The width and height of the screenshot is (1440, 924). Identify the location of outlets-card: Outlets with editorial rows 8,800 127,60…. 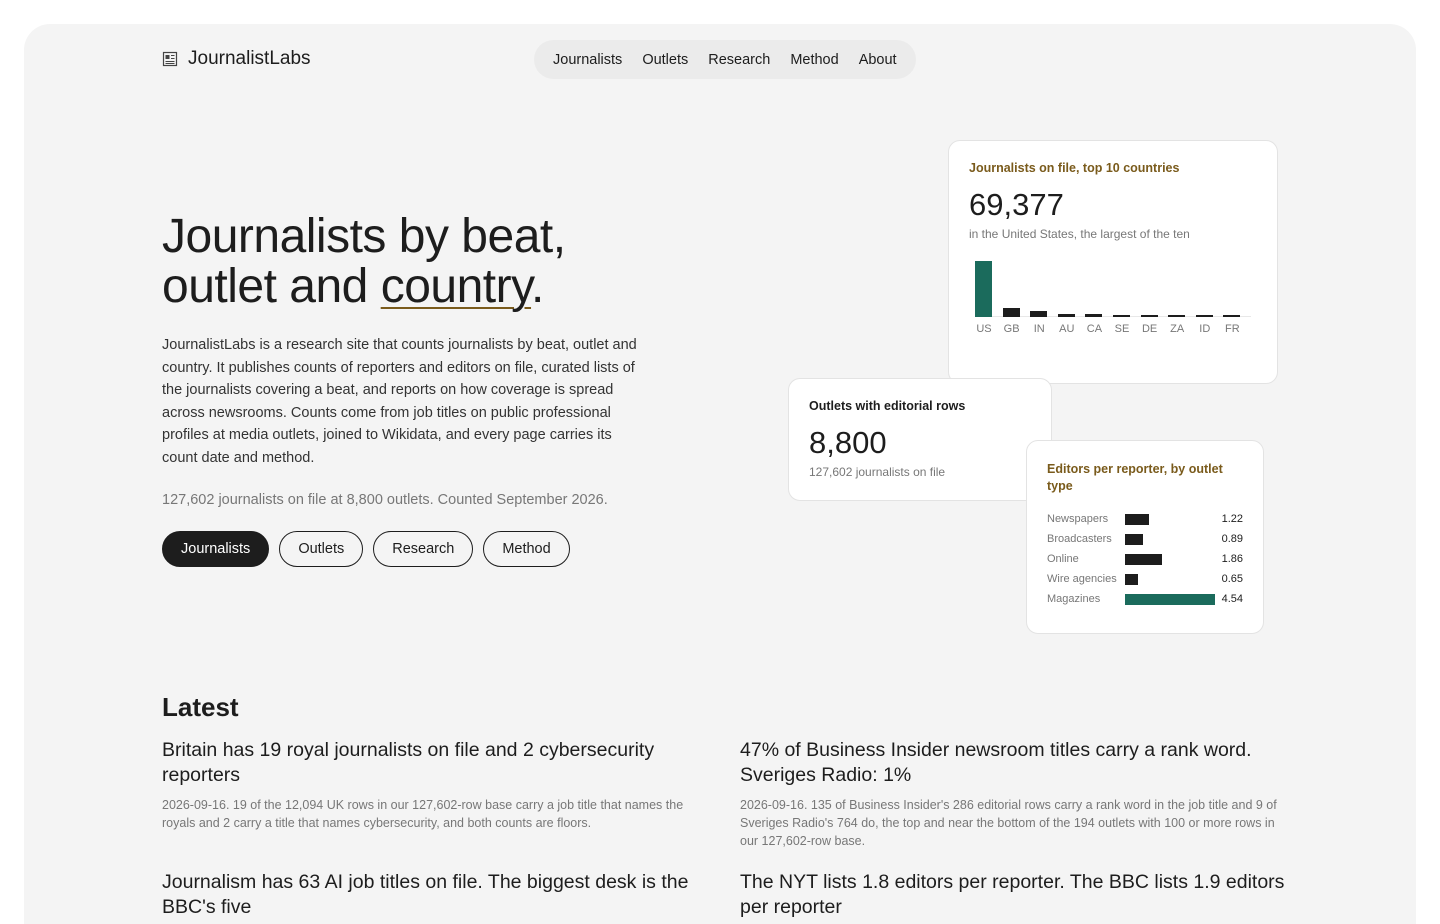
(920, 439).